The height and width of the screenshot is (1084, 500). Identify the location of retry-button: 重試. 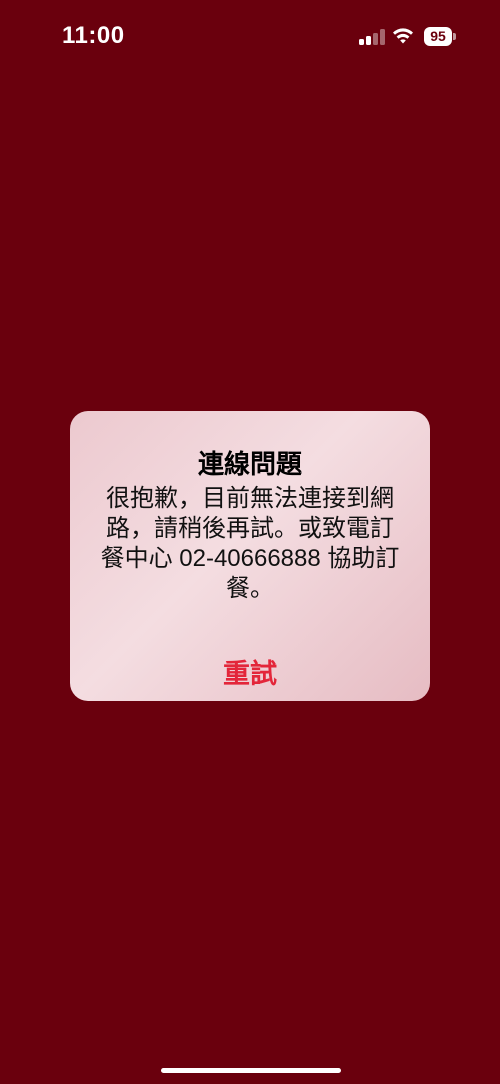
(250, 674).